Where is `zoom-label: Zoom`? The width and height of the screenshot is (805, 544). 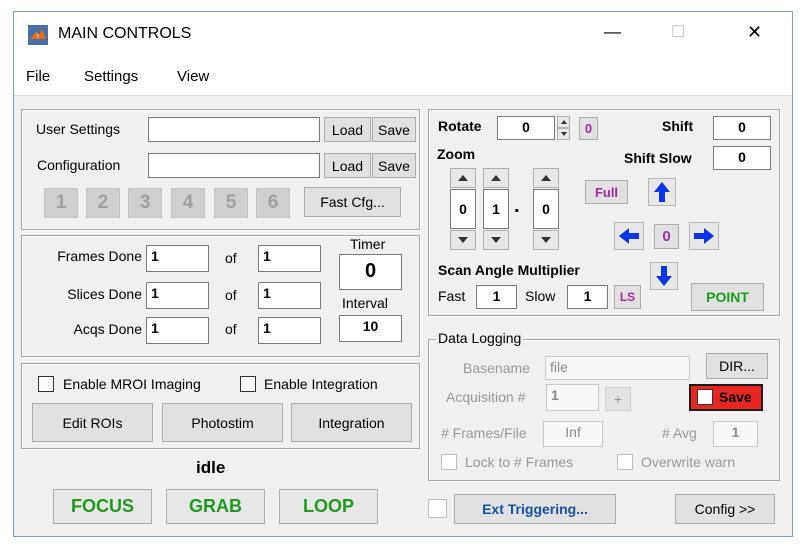
zoom-label: Zoom is located at coordinates (456, 154).